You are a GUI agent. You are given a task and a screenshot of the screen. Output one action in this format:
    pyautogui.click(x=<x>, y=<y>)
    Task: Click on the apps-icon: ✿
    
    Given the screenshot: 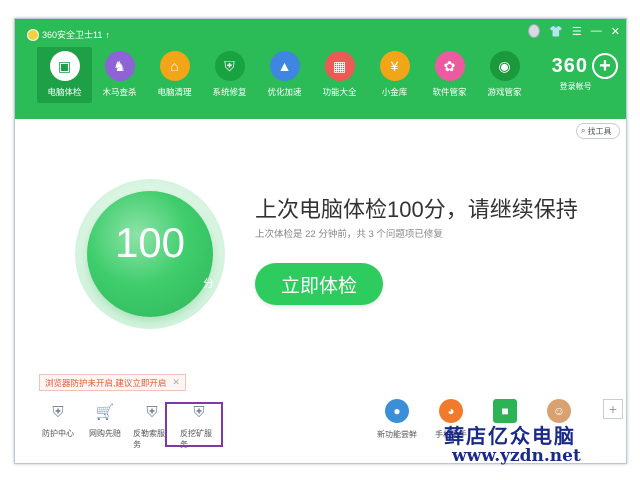 What is the action you would take?
    pyautogui.click(x=449, y=66)
    